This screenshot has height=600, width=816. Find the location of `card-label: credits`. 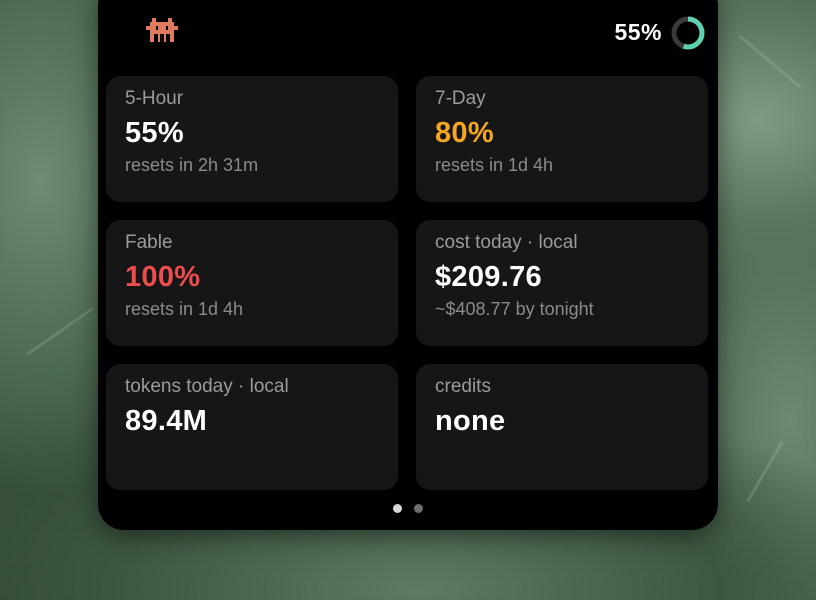

card-label: credits is located at coordinates (463, 386).